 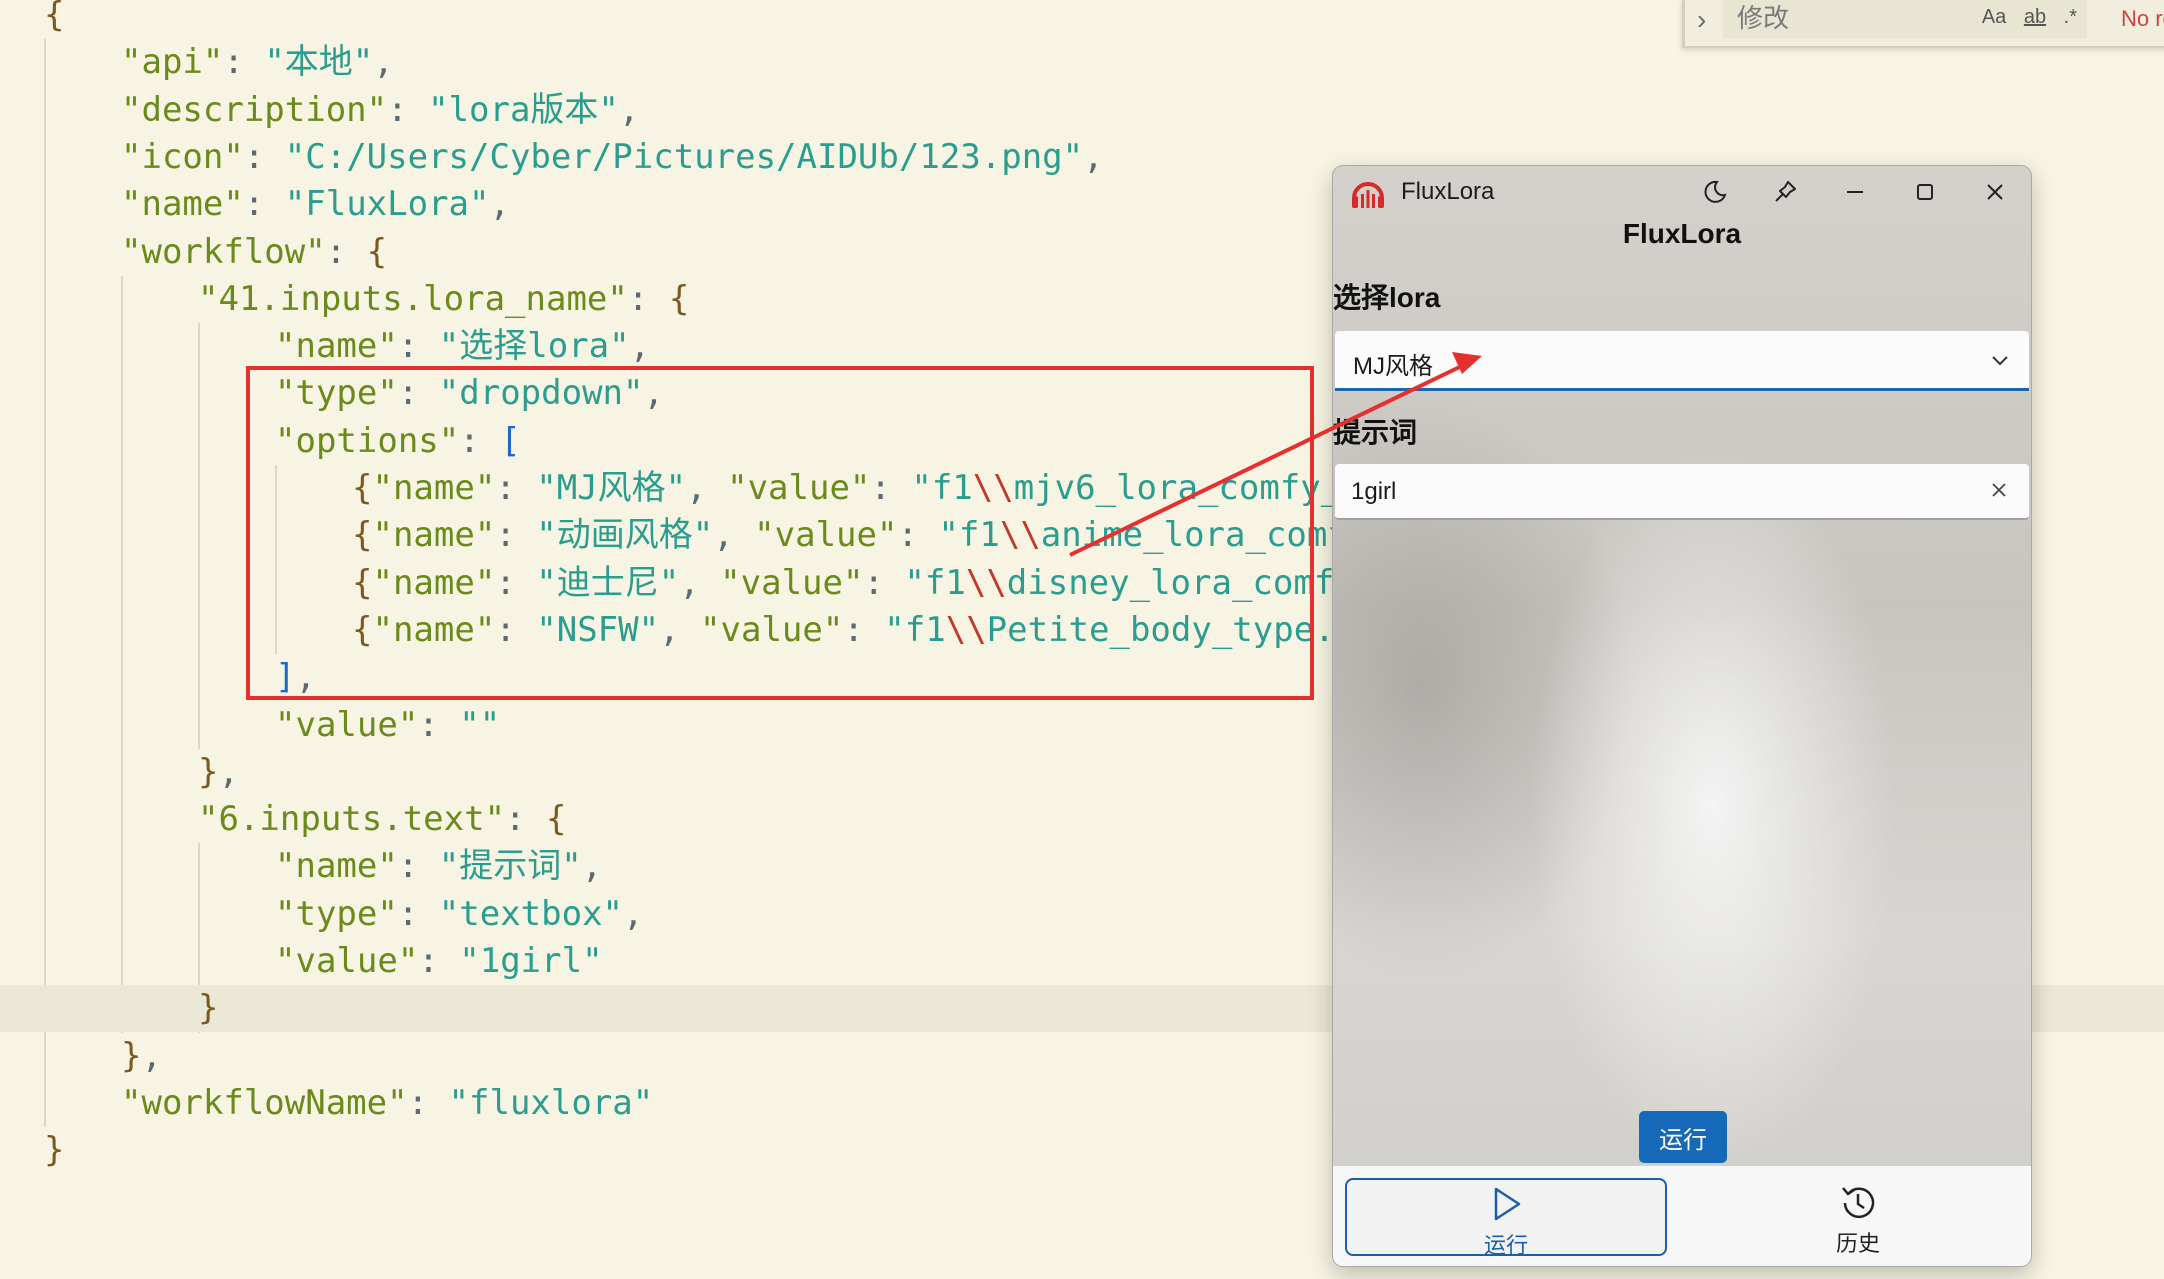 I want to click on window-title: FluxLora, so click(x=1448, y=191).